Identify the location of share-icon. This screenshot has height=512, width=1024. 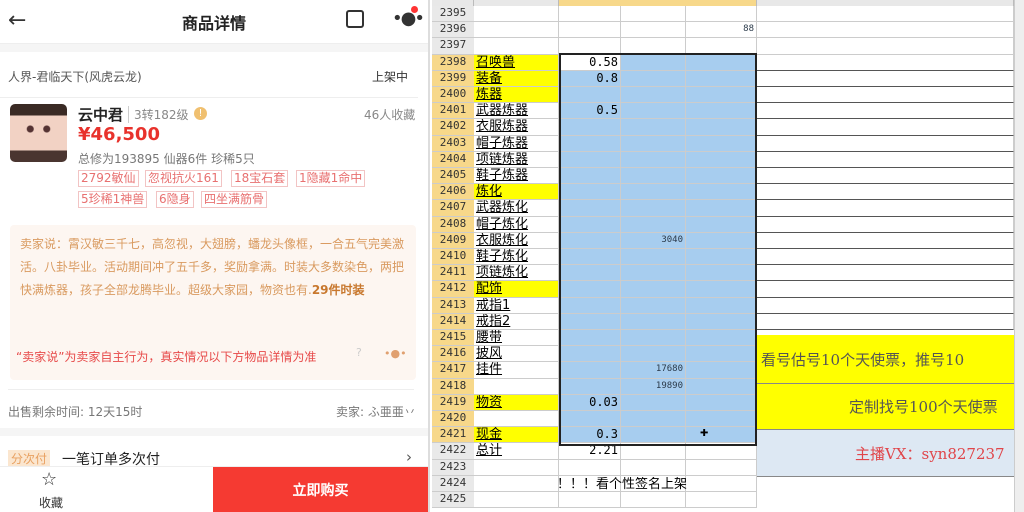
(355, 19).